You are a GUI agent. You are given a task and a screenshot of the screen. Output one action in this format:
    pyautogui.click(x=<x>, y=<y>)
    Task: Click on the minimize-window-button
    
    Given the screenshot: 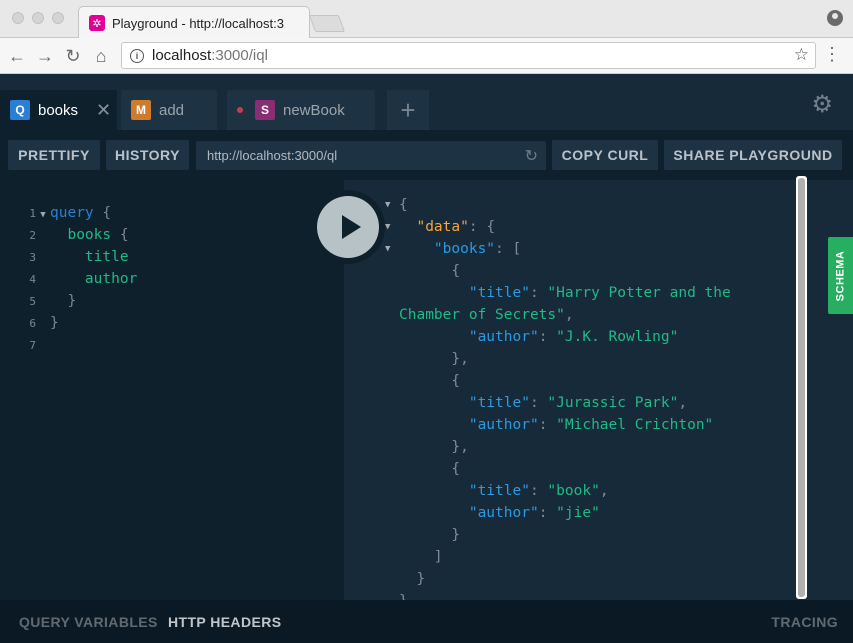 What is the action you would take?
    pyautogui.click(x=38, y=18)
    